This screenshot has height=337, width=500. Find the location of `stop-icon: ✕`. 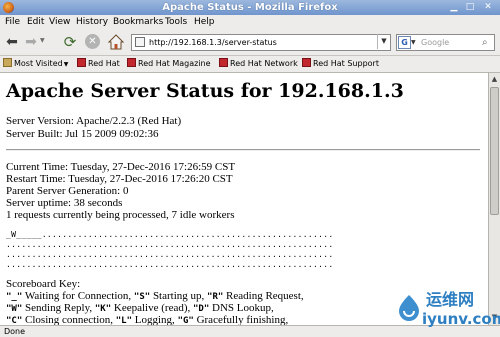

stop-icon: ✕ is located at coordinates (92, 41).